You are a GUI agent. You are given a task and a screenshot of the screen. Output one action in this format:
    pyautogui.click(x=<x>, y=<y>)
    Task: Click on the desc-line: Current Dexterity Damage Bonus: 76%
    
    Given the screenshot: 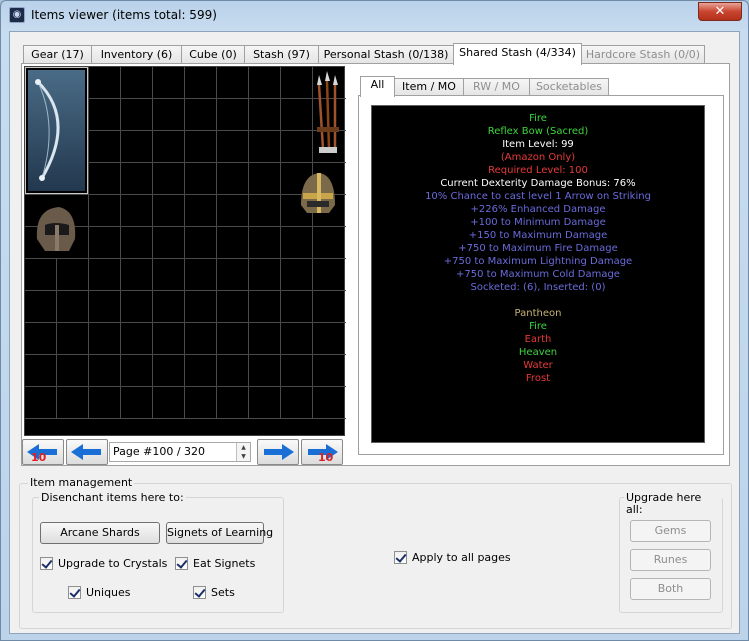 What is the action you would take?
    pyautogui.click(x=538, y=183)
    